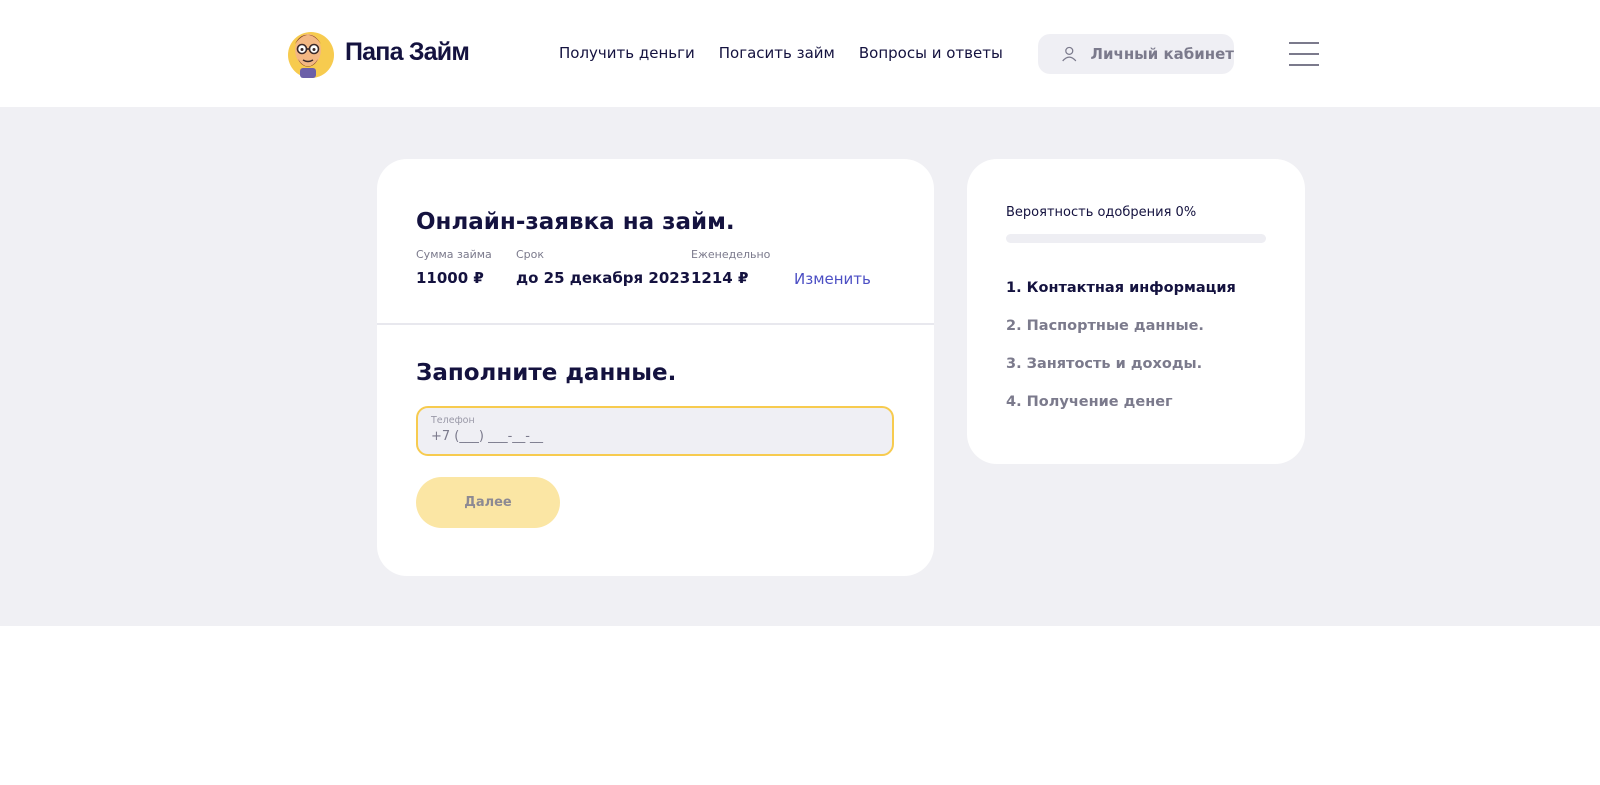 Image resolution: width=1600 pixels, height=785 pixels. Describe the element at coordinates (488, 502) in the screenshot. I see `next-button: Далее` at that location.